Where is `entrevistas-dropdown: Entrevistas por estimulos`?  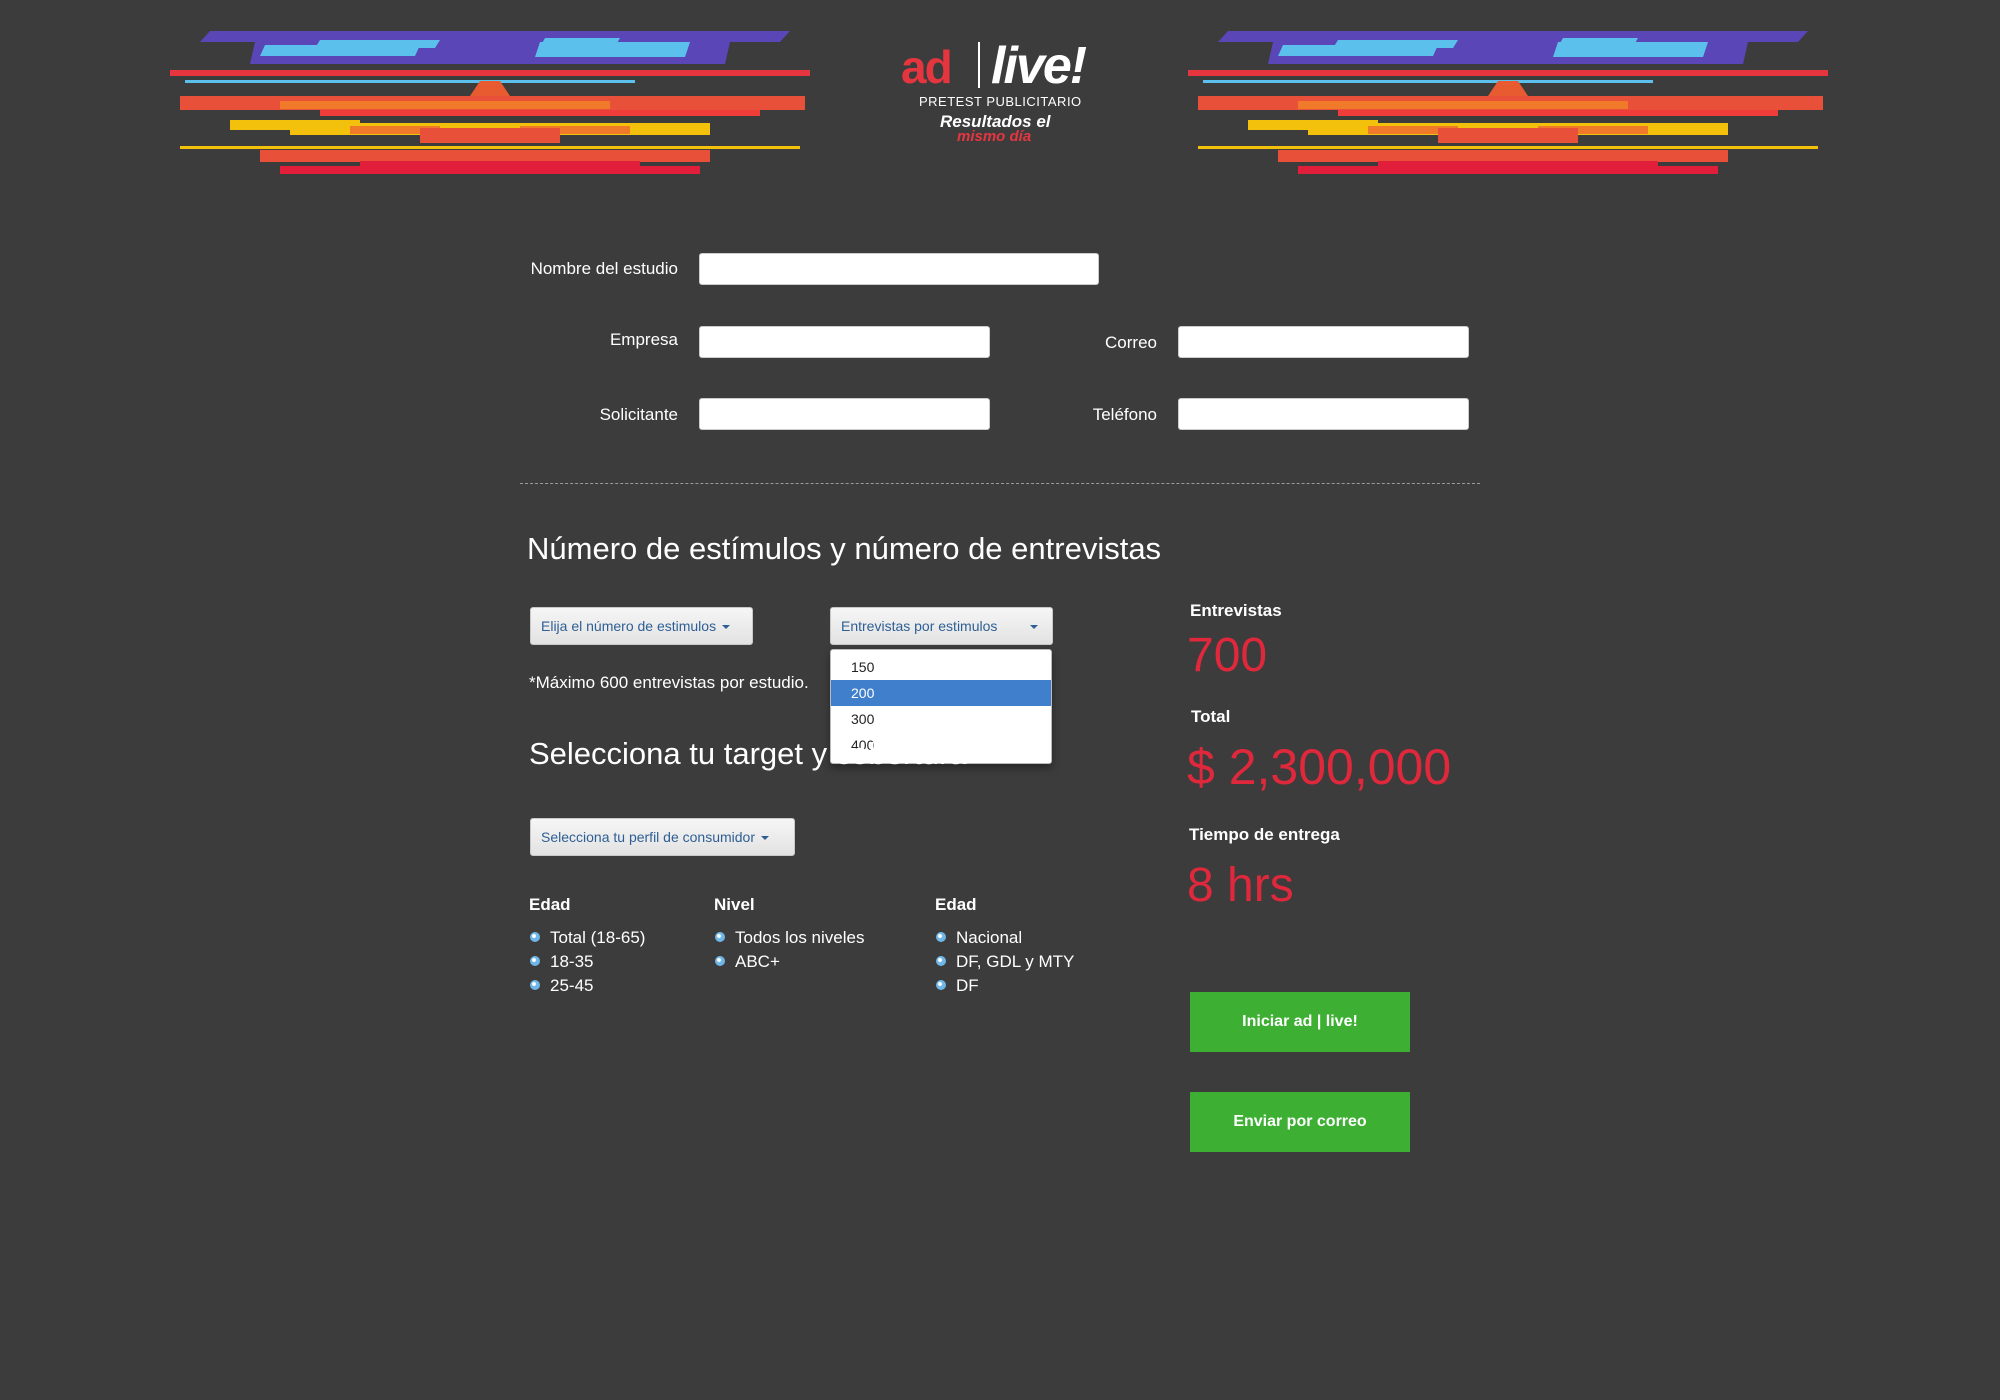 entrevistas-dropdown: Entrevistas por estimulos is located at coordinates (941, 626).